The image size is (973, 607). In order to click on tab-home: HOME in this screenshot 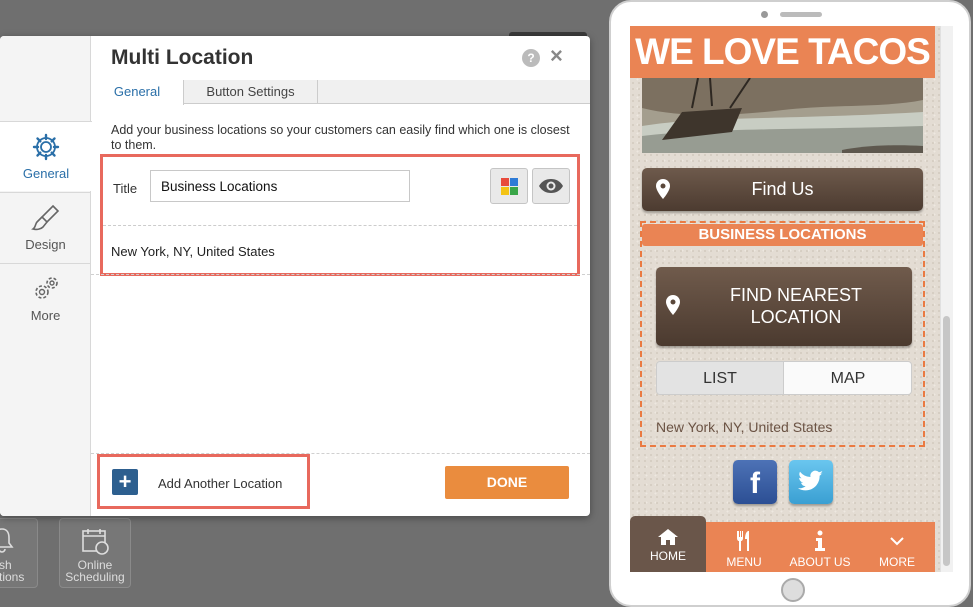, I will do `click(668, 544)`.